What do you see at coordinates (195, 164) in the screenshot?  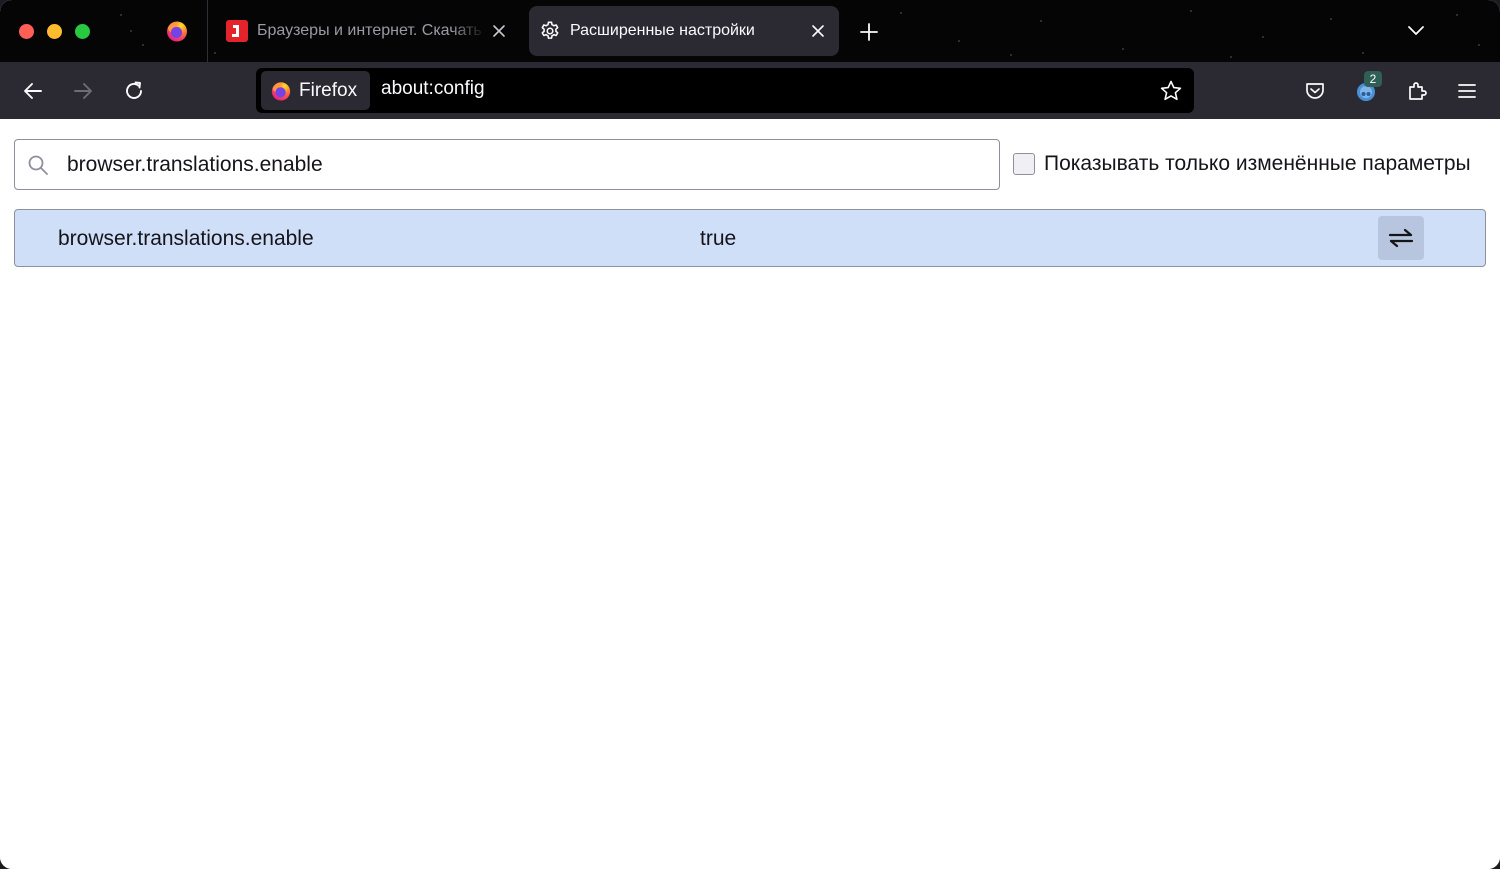 I see `search-value: browser.translations.enable` at bounding box center [195, 164].